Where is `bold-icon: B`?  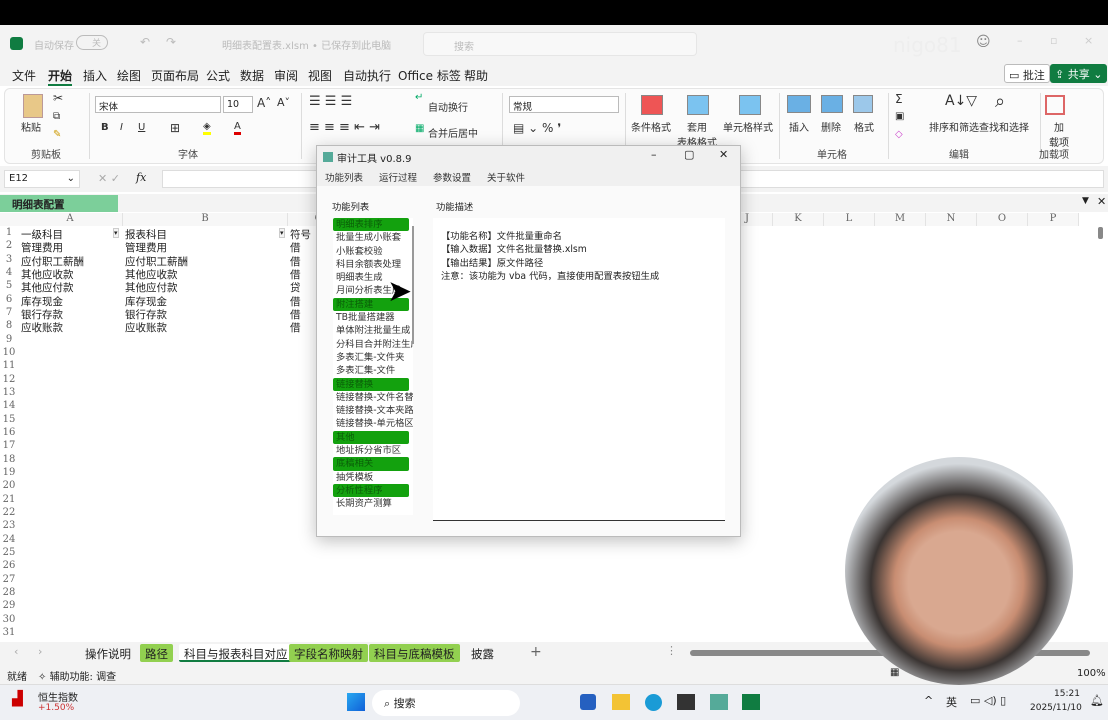 bold-icon: B is located at coordinates (105, 127).